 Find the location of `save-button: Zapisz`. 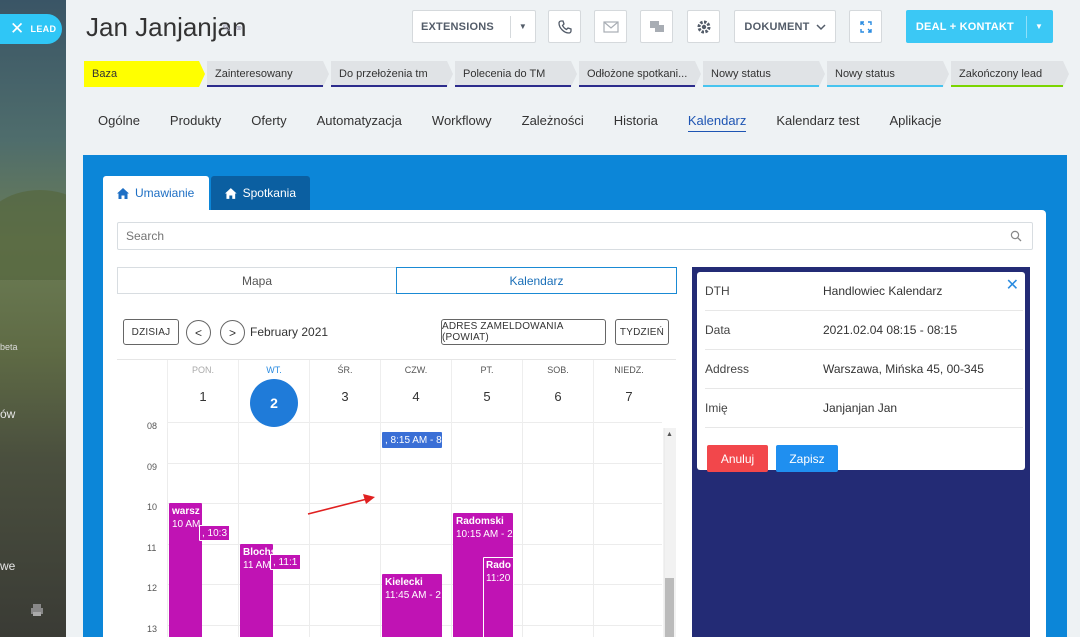

save-button: Zapisz is located at coordinates (807, 458).